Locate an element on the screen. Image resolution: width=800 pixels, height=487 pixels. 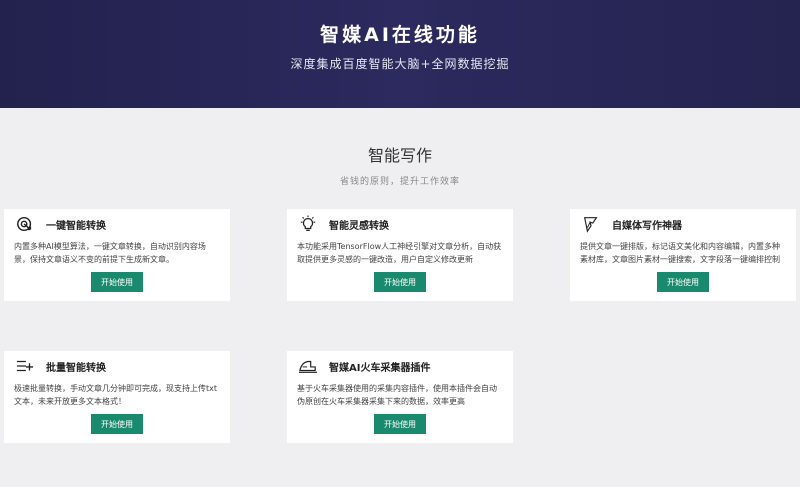
section-subtitle: 省钱的原则，提升工作效率 is located at coordinates (399, 182).